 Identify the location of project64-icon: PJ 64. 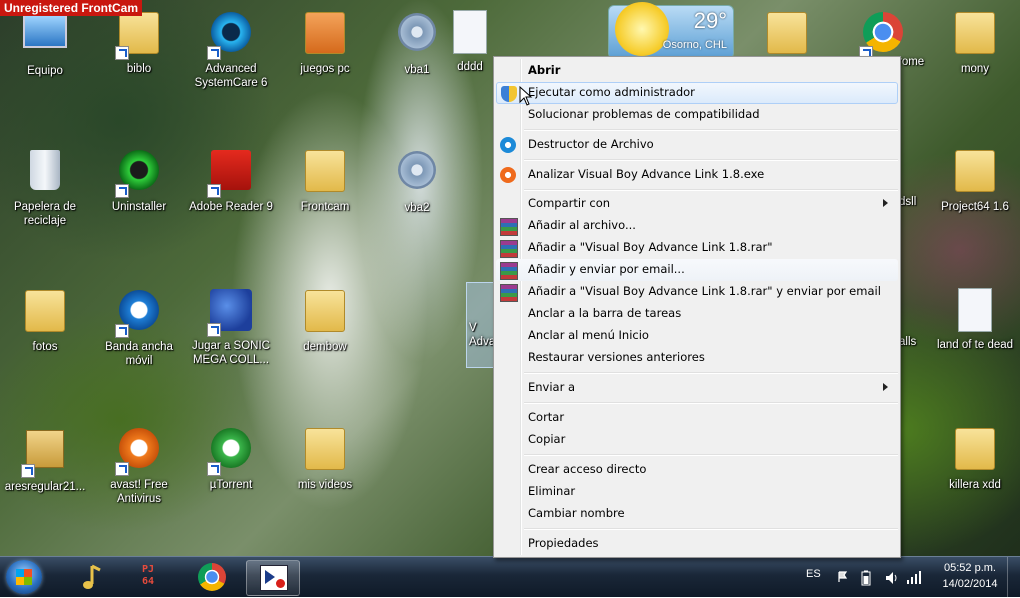
(148, 575).